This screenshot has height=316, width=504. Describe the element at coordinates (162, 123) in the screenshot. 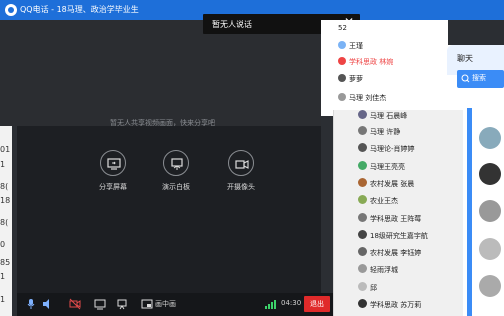

I see `share-hint: 暂无人共享视频画面，快来分享吧` at that location.